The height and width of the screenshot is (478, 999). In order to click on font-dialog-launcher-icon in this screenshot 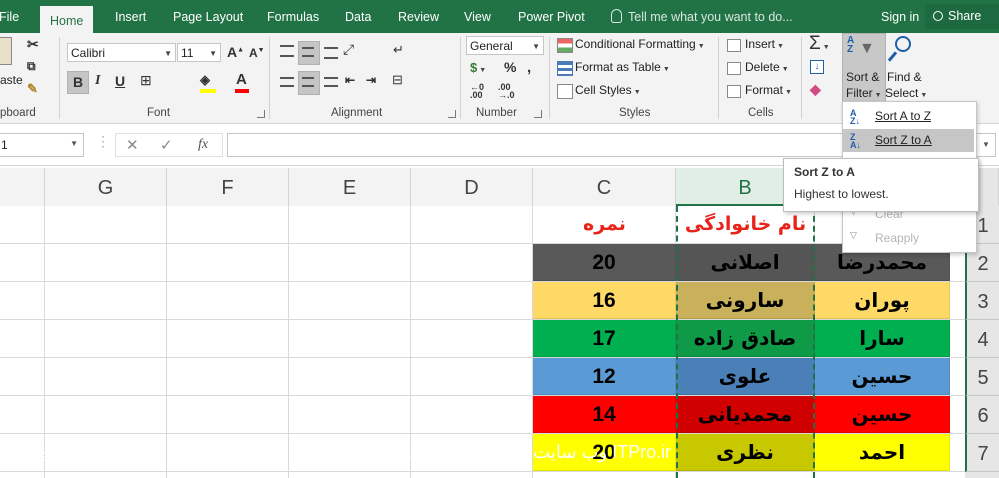, I will do `click(261, 114)`.